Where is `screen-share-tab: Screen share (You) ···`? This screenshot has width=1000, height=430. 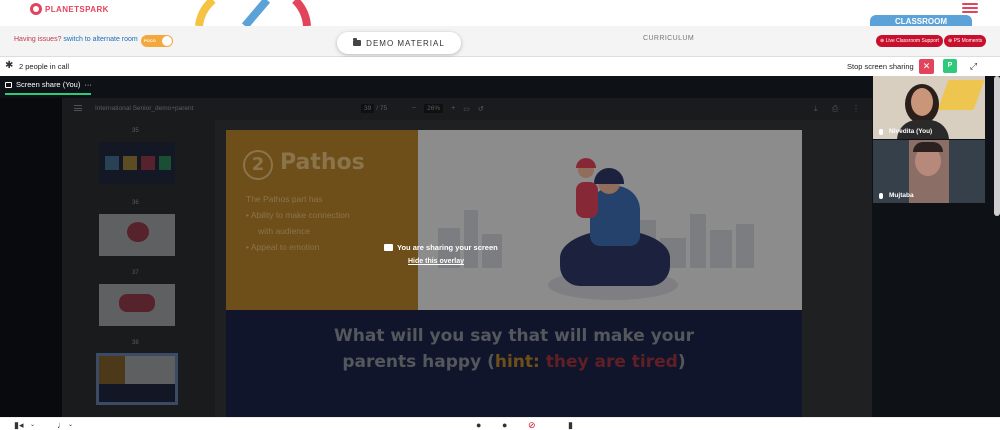 screen-share-tab: Screen share (You) ··· is located at coordinates (48, 84).